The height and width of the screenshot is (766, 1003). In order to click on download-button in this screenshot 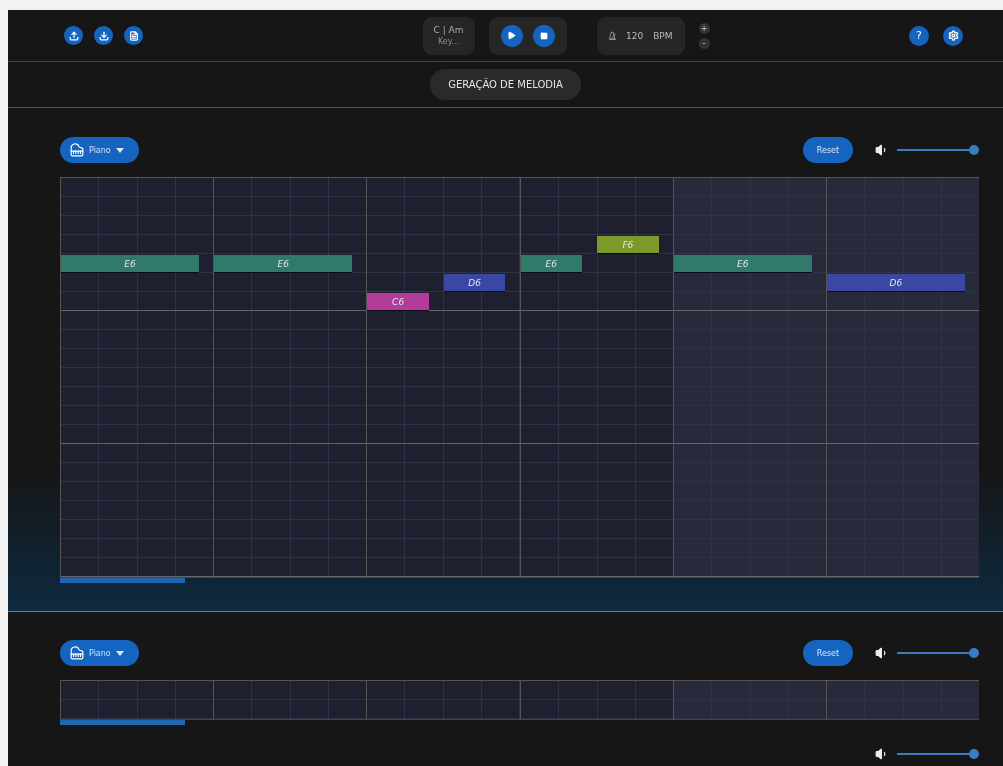, I will do `click(103, 35)`.